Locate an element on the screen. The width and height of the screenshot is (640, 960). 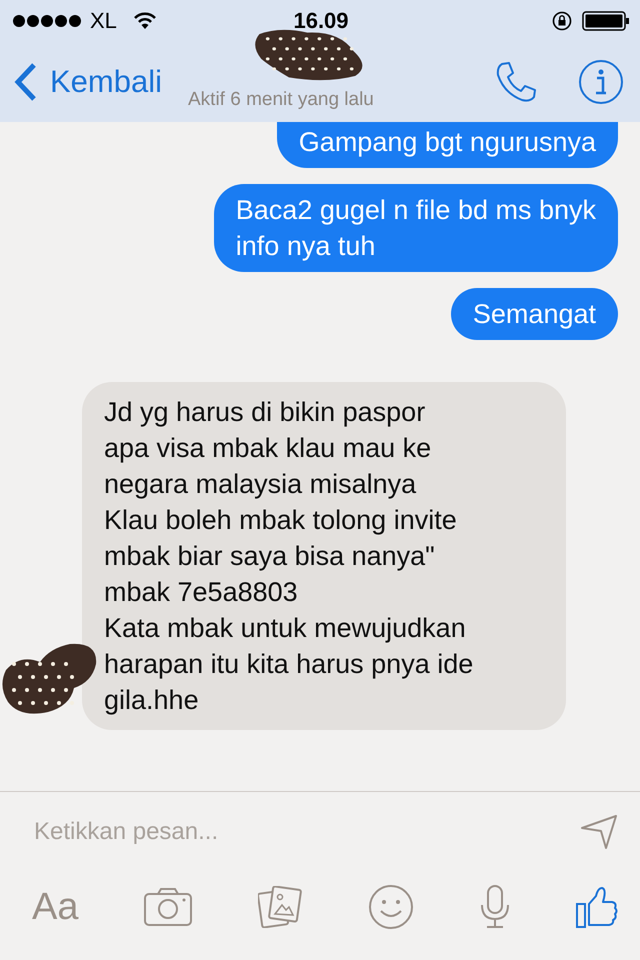
send-icon is located at coordinates (599, 832).